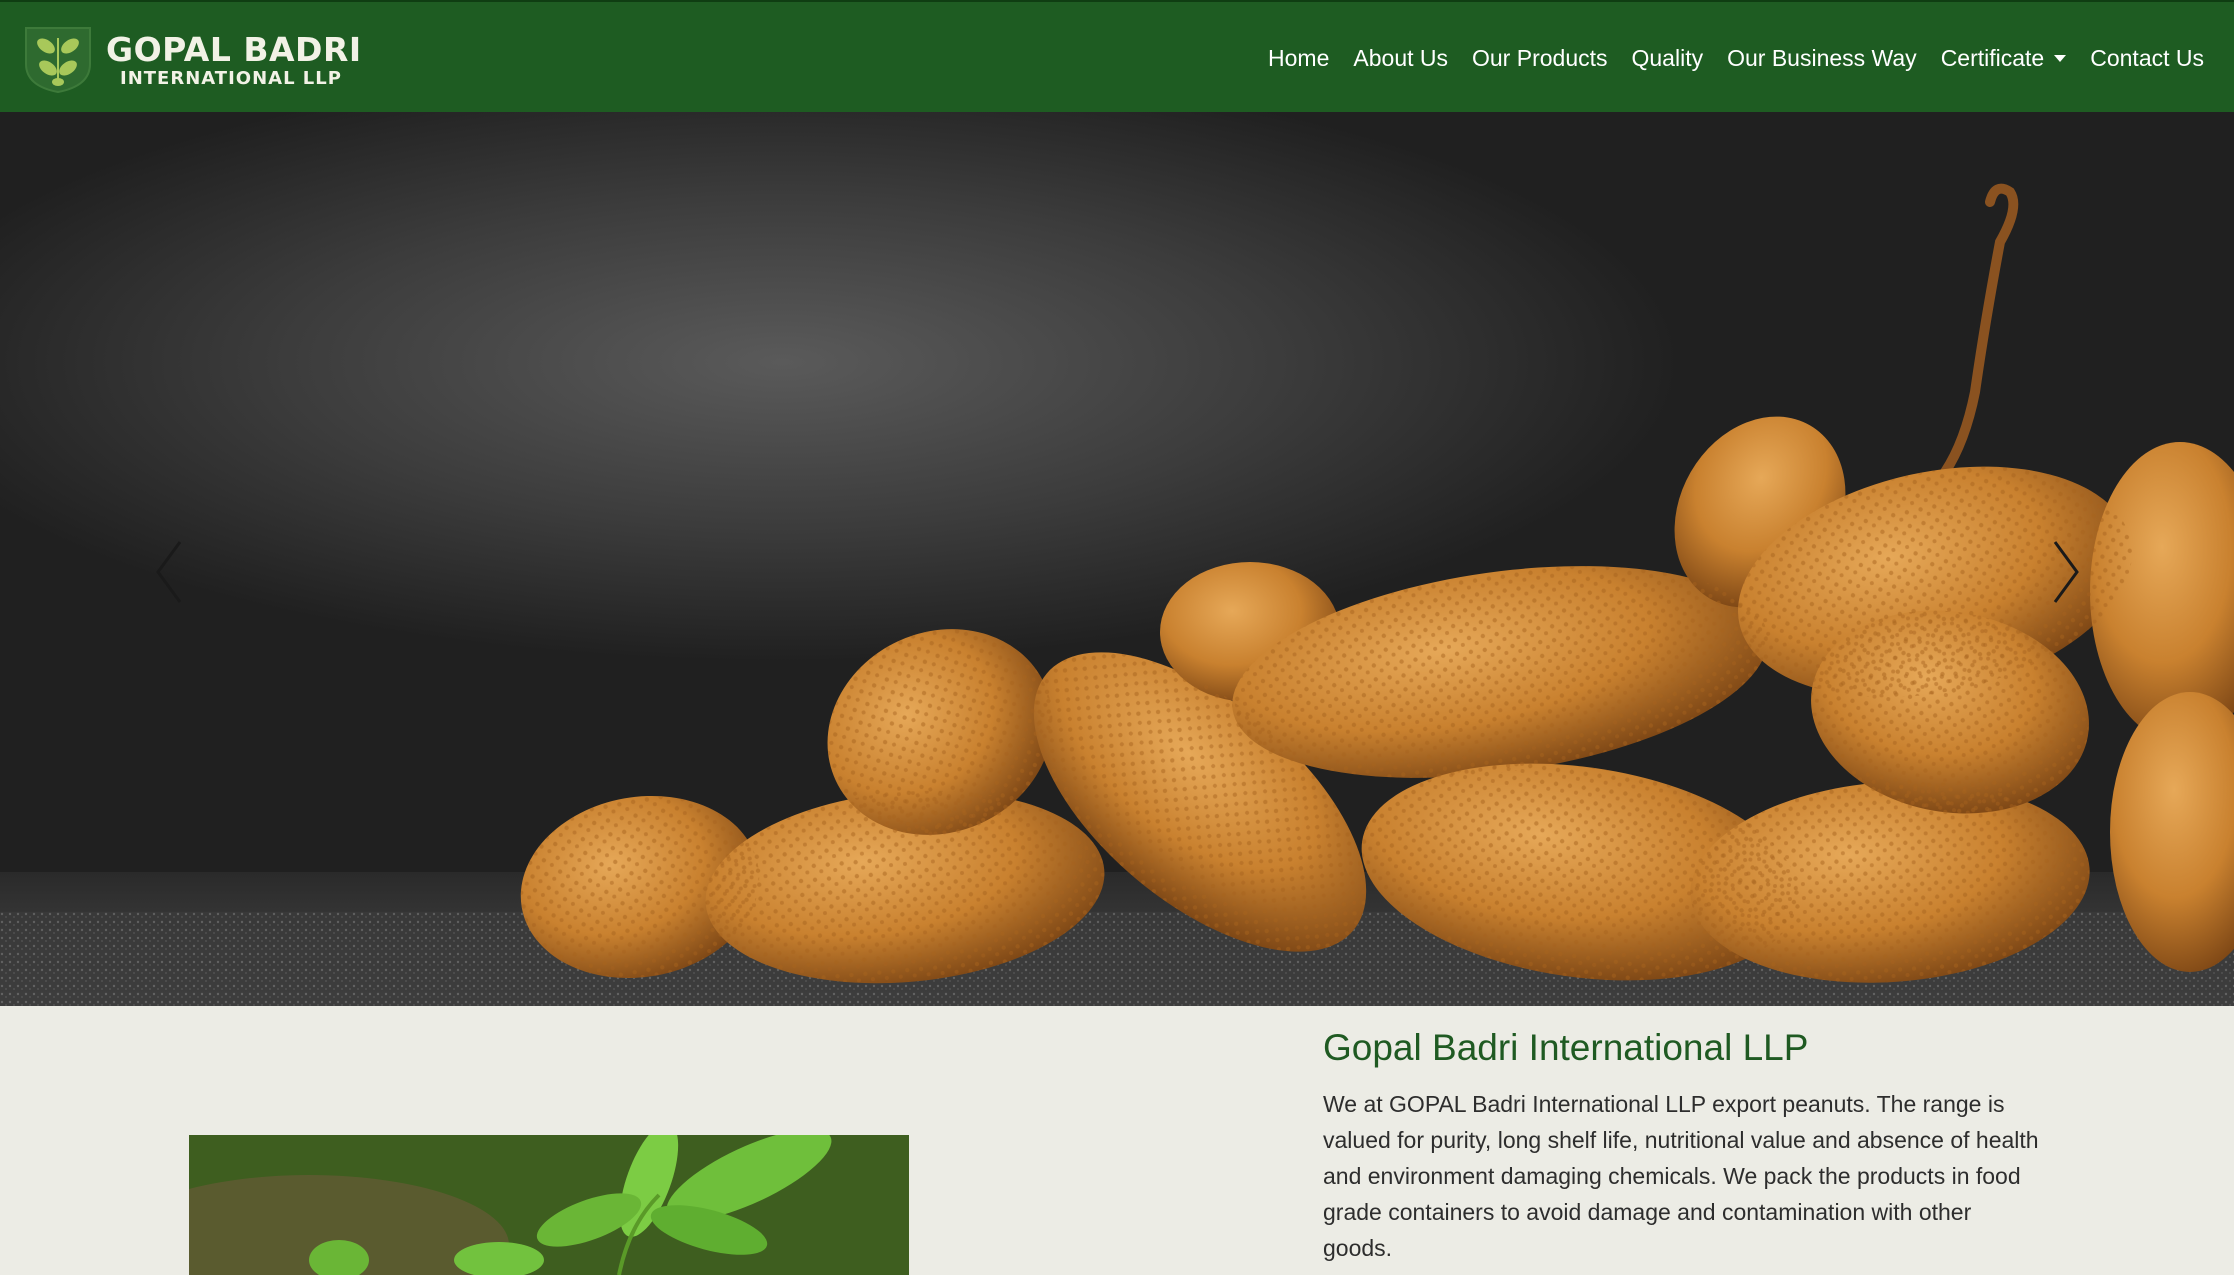  What do you see at coordinates (231, 78) in the screenshot?
I see `brand-subtitle: INTERNATIONAL LLP` at bounding box center [231, 78].